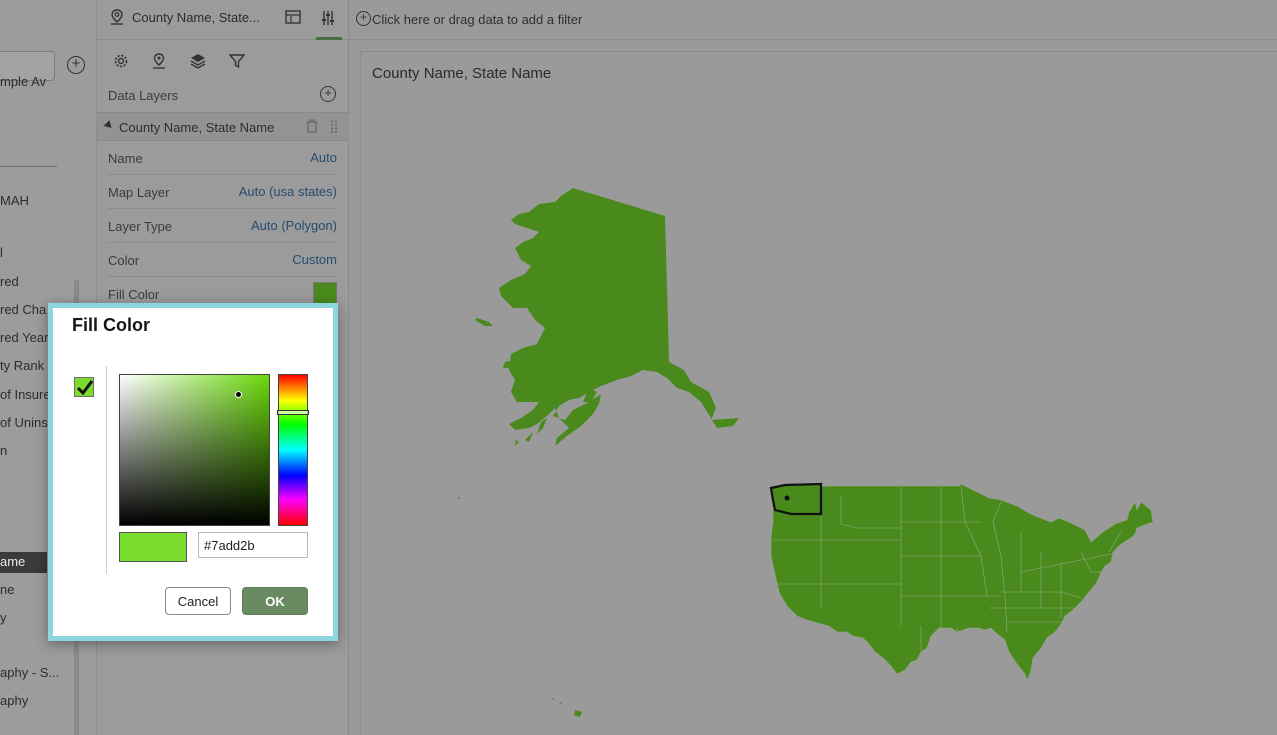 The height and width of the screenshot is (735, 1277). What do you see at coordinates (293, 412) in the screenshot?
I see `hue-slider-handle` at bounding box center [293, 412].